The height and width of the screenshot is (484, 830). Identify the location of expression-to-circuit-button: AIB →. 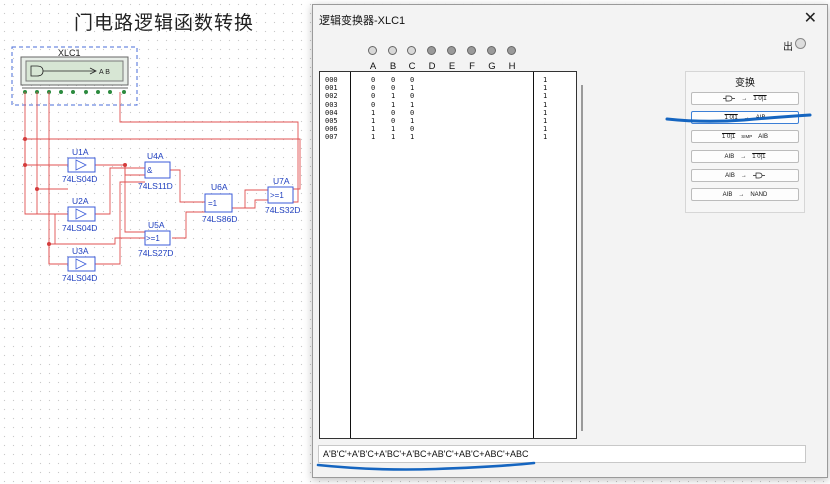
(745, 175).